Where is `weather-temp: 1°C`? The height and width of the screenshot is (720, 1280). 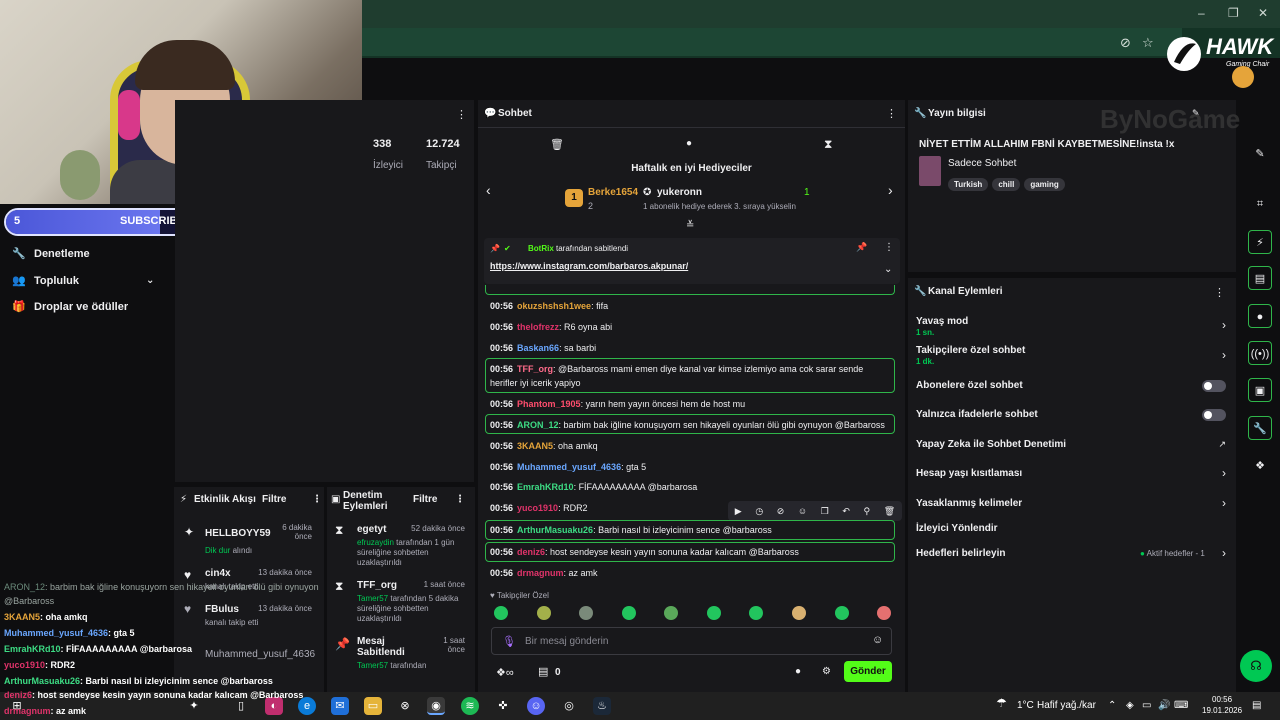 weather-temp: 1°C is located at coordinates (1025, 705).